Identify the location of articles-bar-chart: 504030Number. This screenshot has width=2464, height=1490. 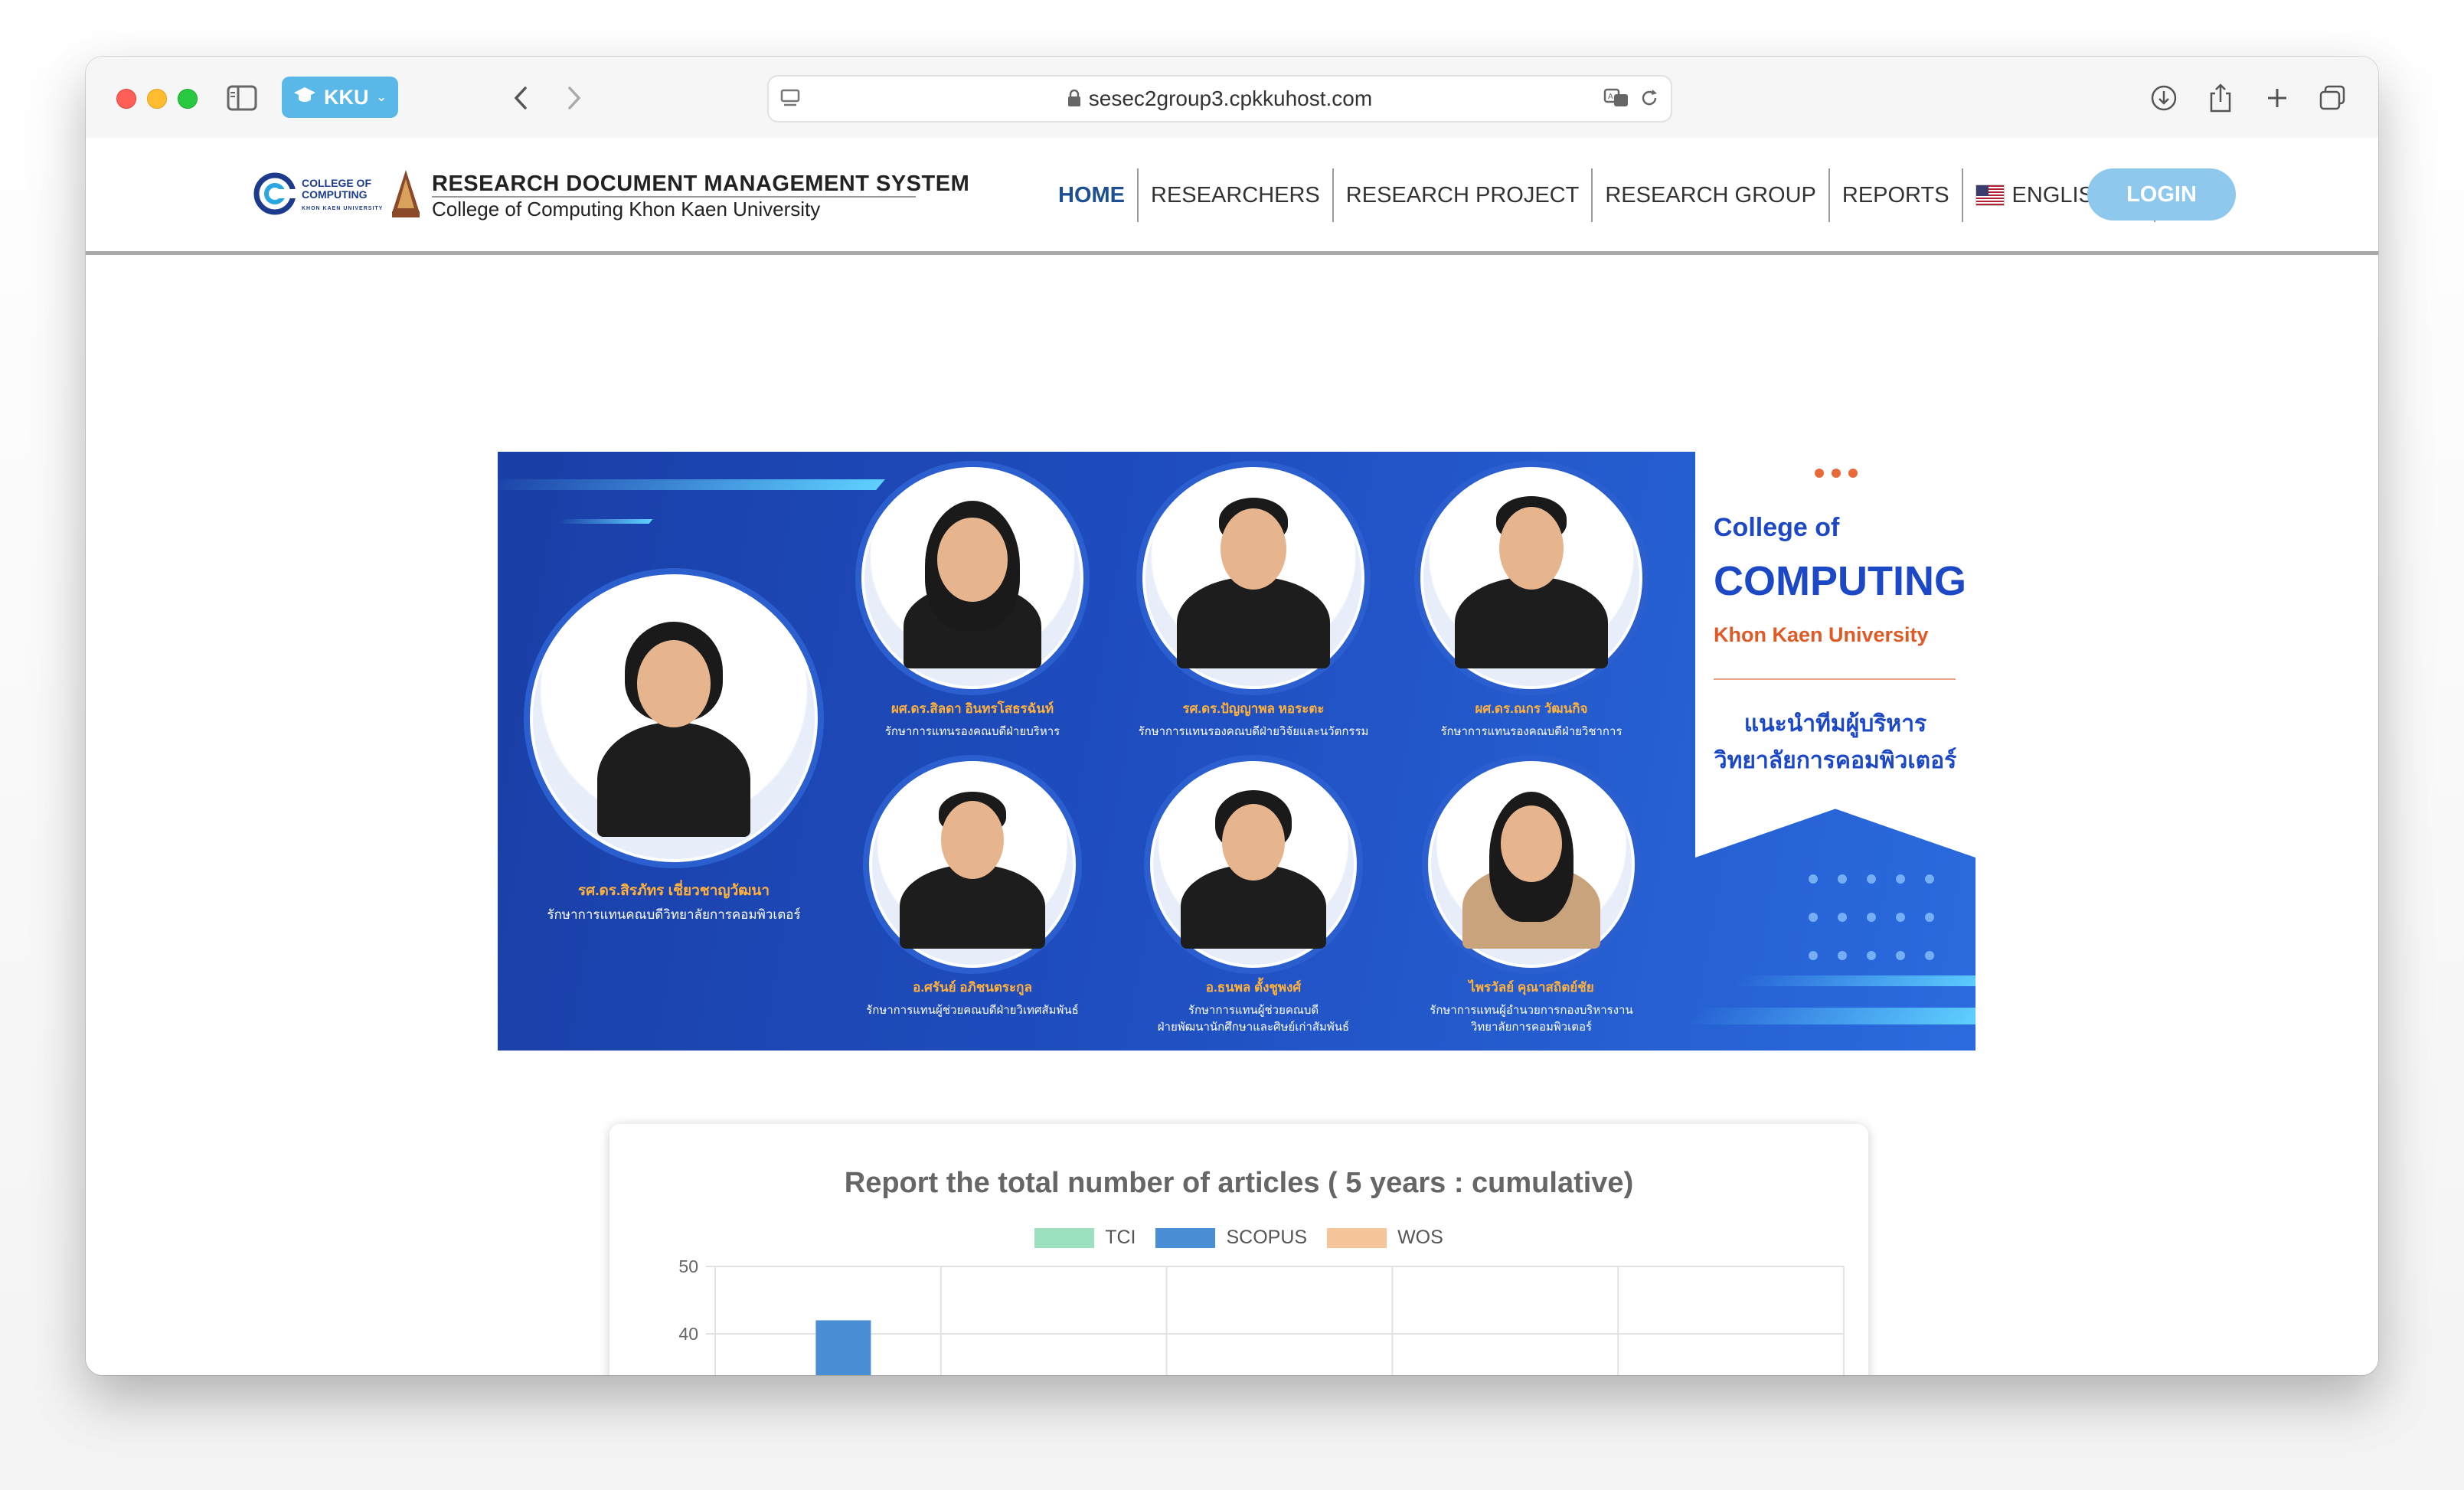
(1242, 1315).